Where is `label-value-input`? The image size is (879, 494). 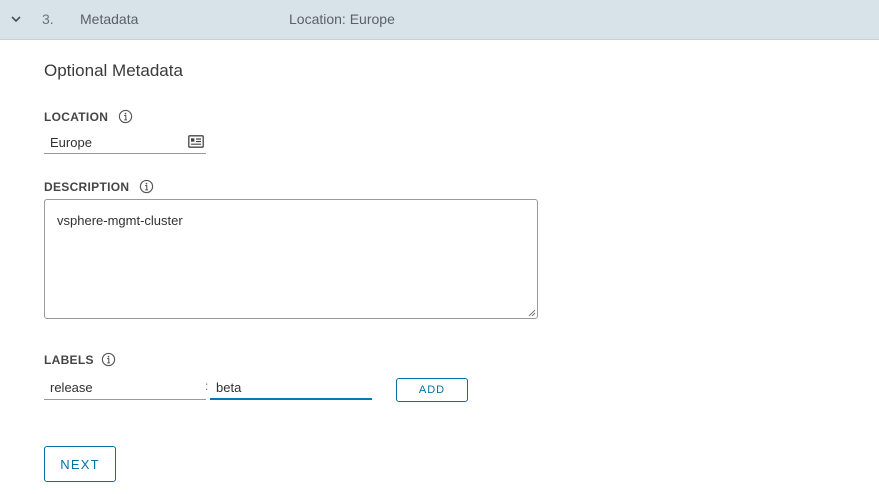
label-value-input is located at coordinates (291, 387).